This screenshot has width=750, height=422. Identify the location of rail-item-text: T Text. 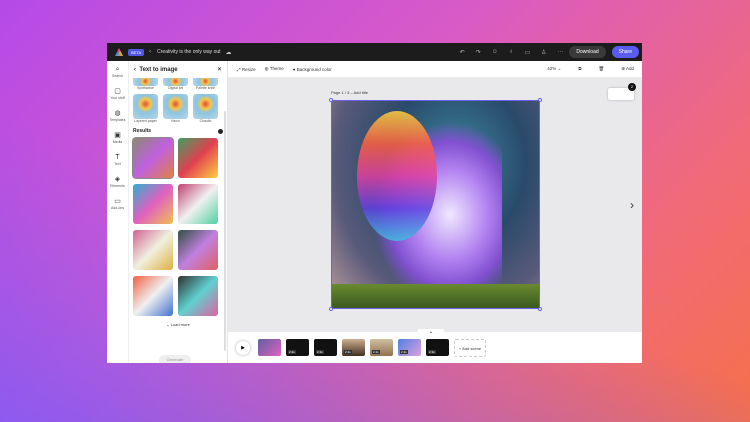
(117, 162).